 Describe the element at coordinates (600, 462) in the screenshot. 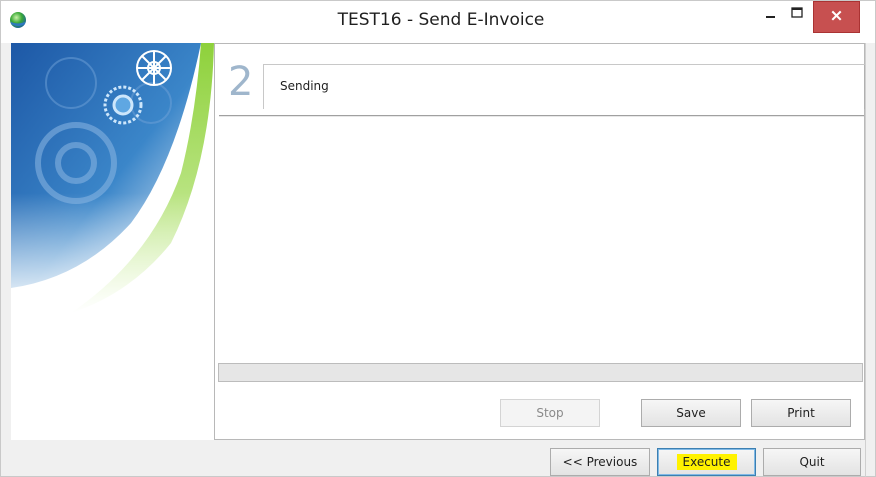

I see `previous-button: << Previous` at that location.